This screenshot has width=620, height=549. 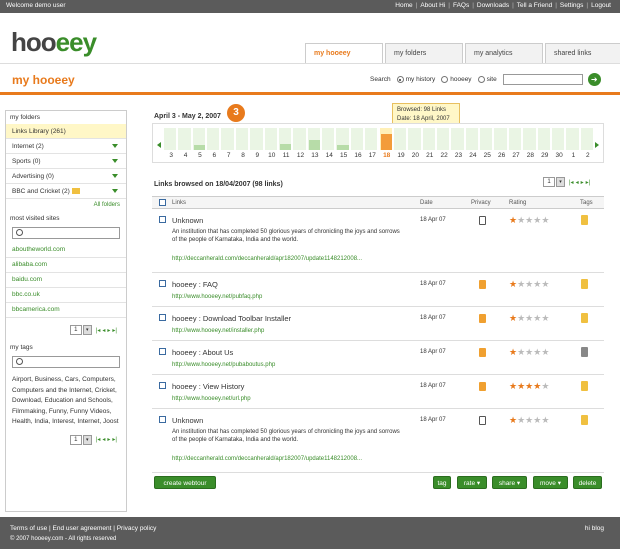 What do you see at coordinates (66, 310) in the screenshot?
I see `site-link: bbcamerica.com` at bounding box center [66, 310].